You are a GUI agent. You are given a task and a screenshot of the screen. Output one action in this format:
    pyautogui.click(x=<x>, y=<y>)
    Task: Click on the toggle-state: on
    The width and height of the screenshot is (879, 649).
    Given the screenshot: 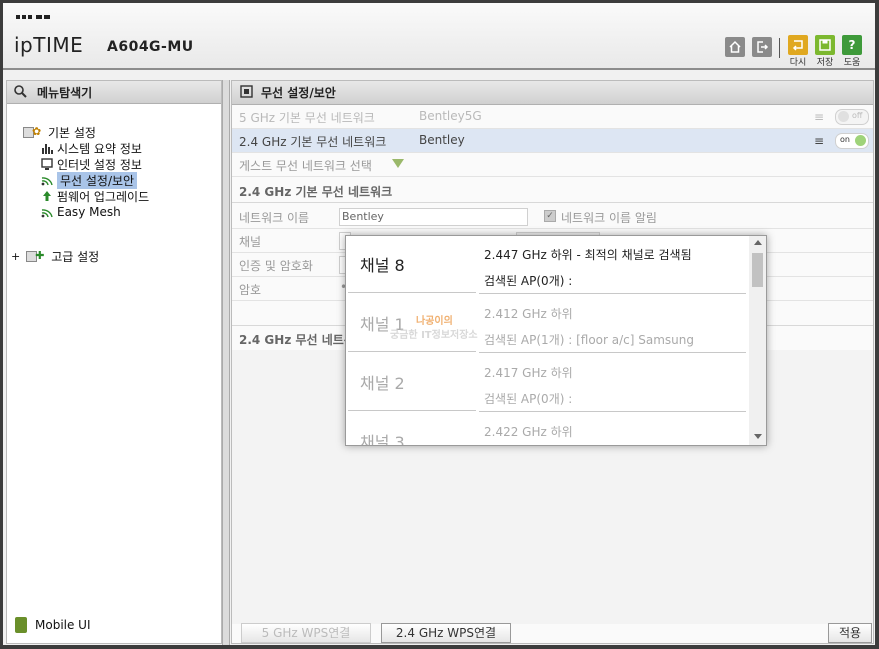 What is the action you would take?
    pyautogui.click(x=845, y=139)
    